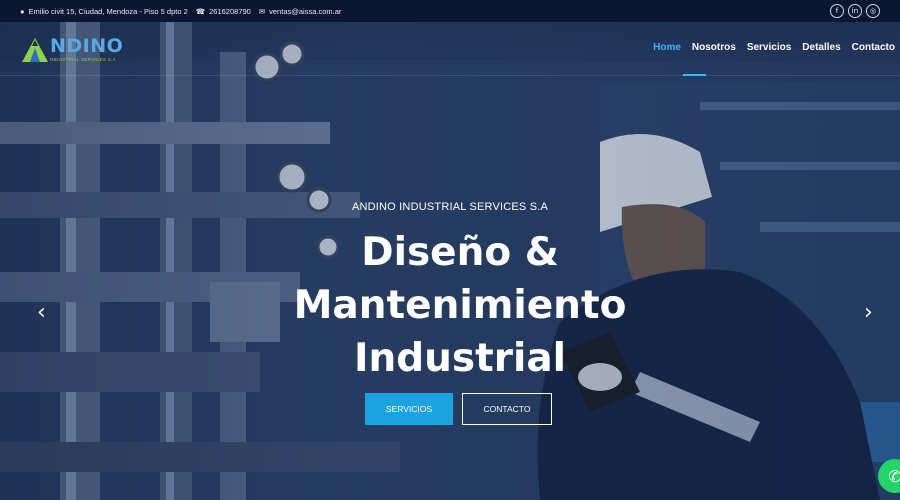 The height and width of the screenshot is (500, 900). Describe the element at coordinates (837, 11) in the screenshot. I see `facebook-icon: f` at that location.